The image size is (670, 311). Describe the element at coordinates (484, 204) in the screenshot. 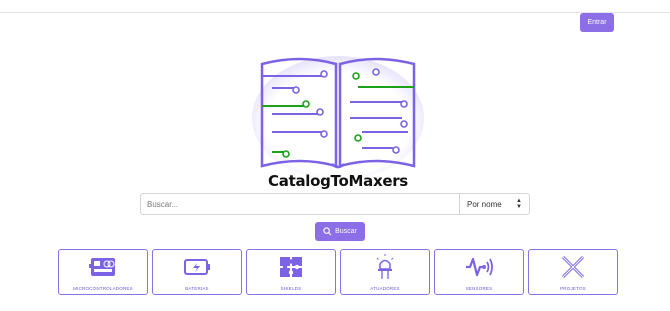

I see `sort-select-value: Por nome` at that location.